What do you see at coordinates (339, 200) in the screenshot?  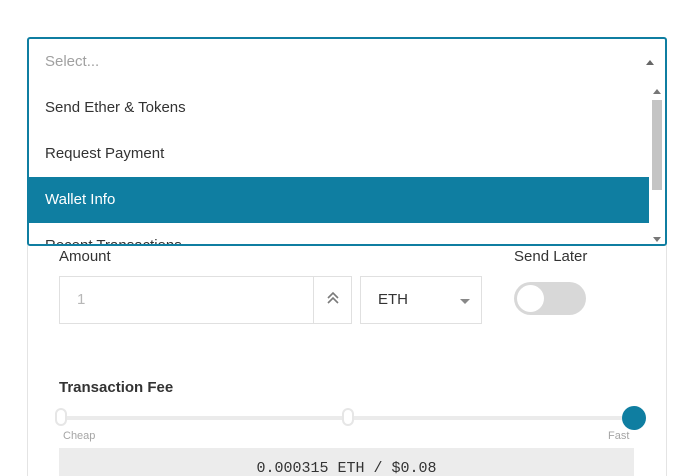 I see `menu-item-wallet-info: Wallet Info` at bounding box center [339, 200].